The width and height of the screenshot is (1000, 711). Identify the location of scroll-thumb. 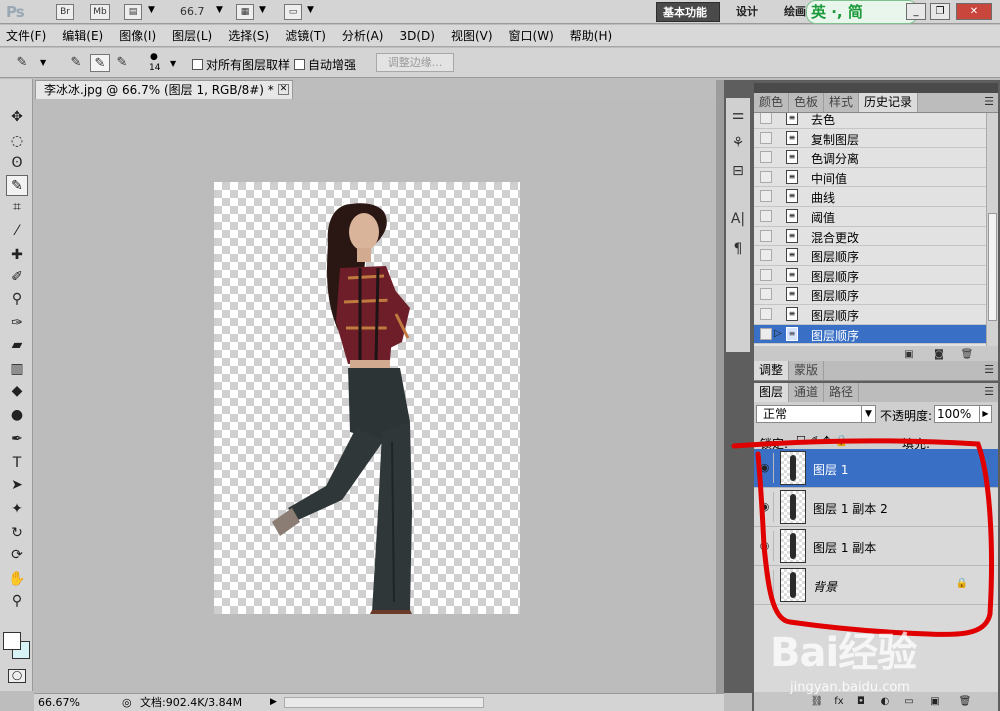
(992, 267).